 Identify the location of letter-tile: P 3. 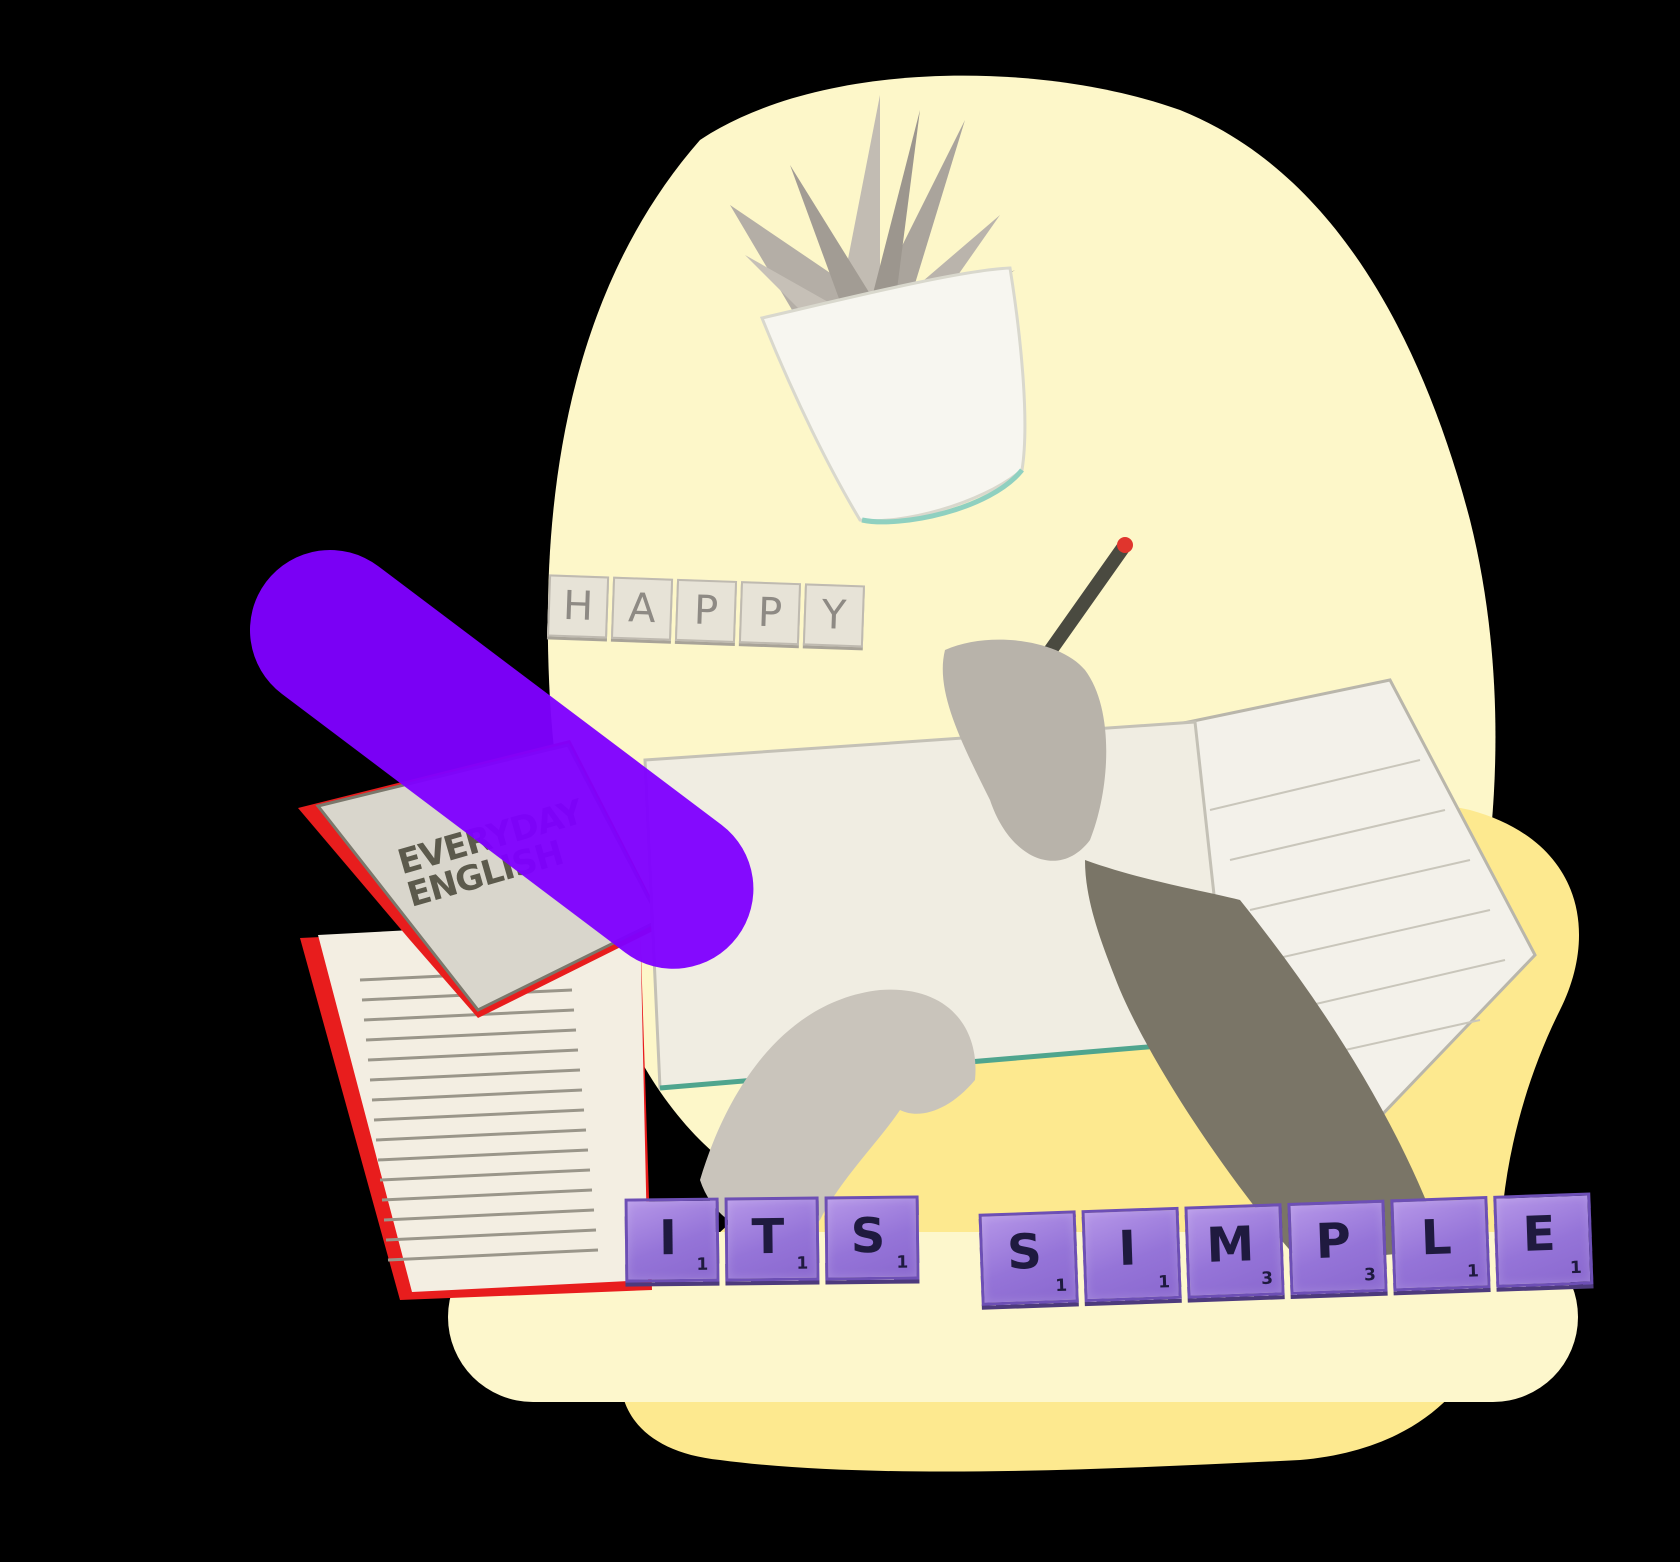
(1337, 1247).